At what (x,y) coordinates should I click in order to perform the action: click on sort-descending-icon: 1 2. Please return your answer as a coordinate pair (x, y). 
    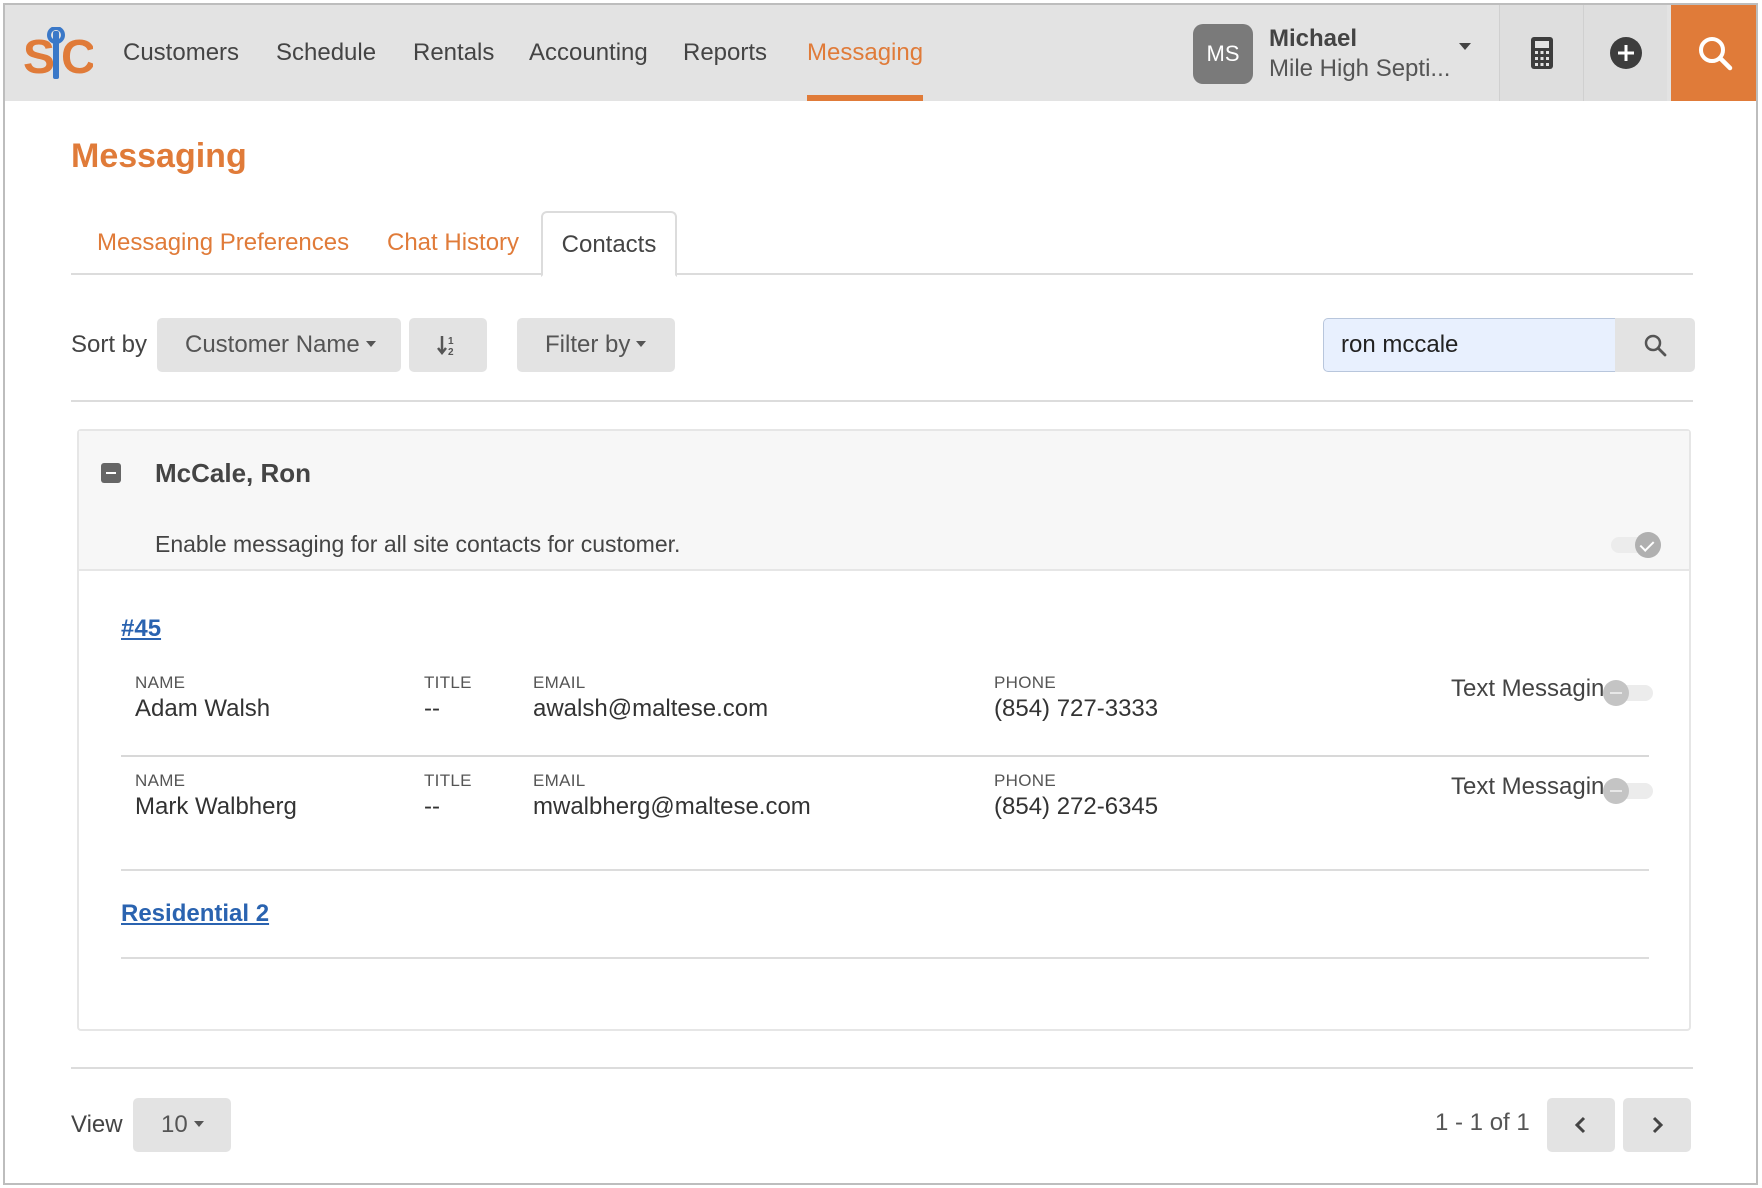
    Looking at the image, I should click on (445, 346).